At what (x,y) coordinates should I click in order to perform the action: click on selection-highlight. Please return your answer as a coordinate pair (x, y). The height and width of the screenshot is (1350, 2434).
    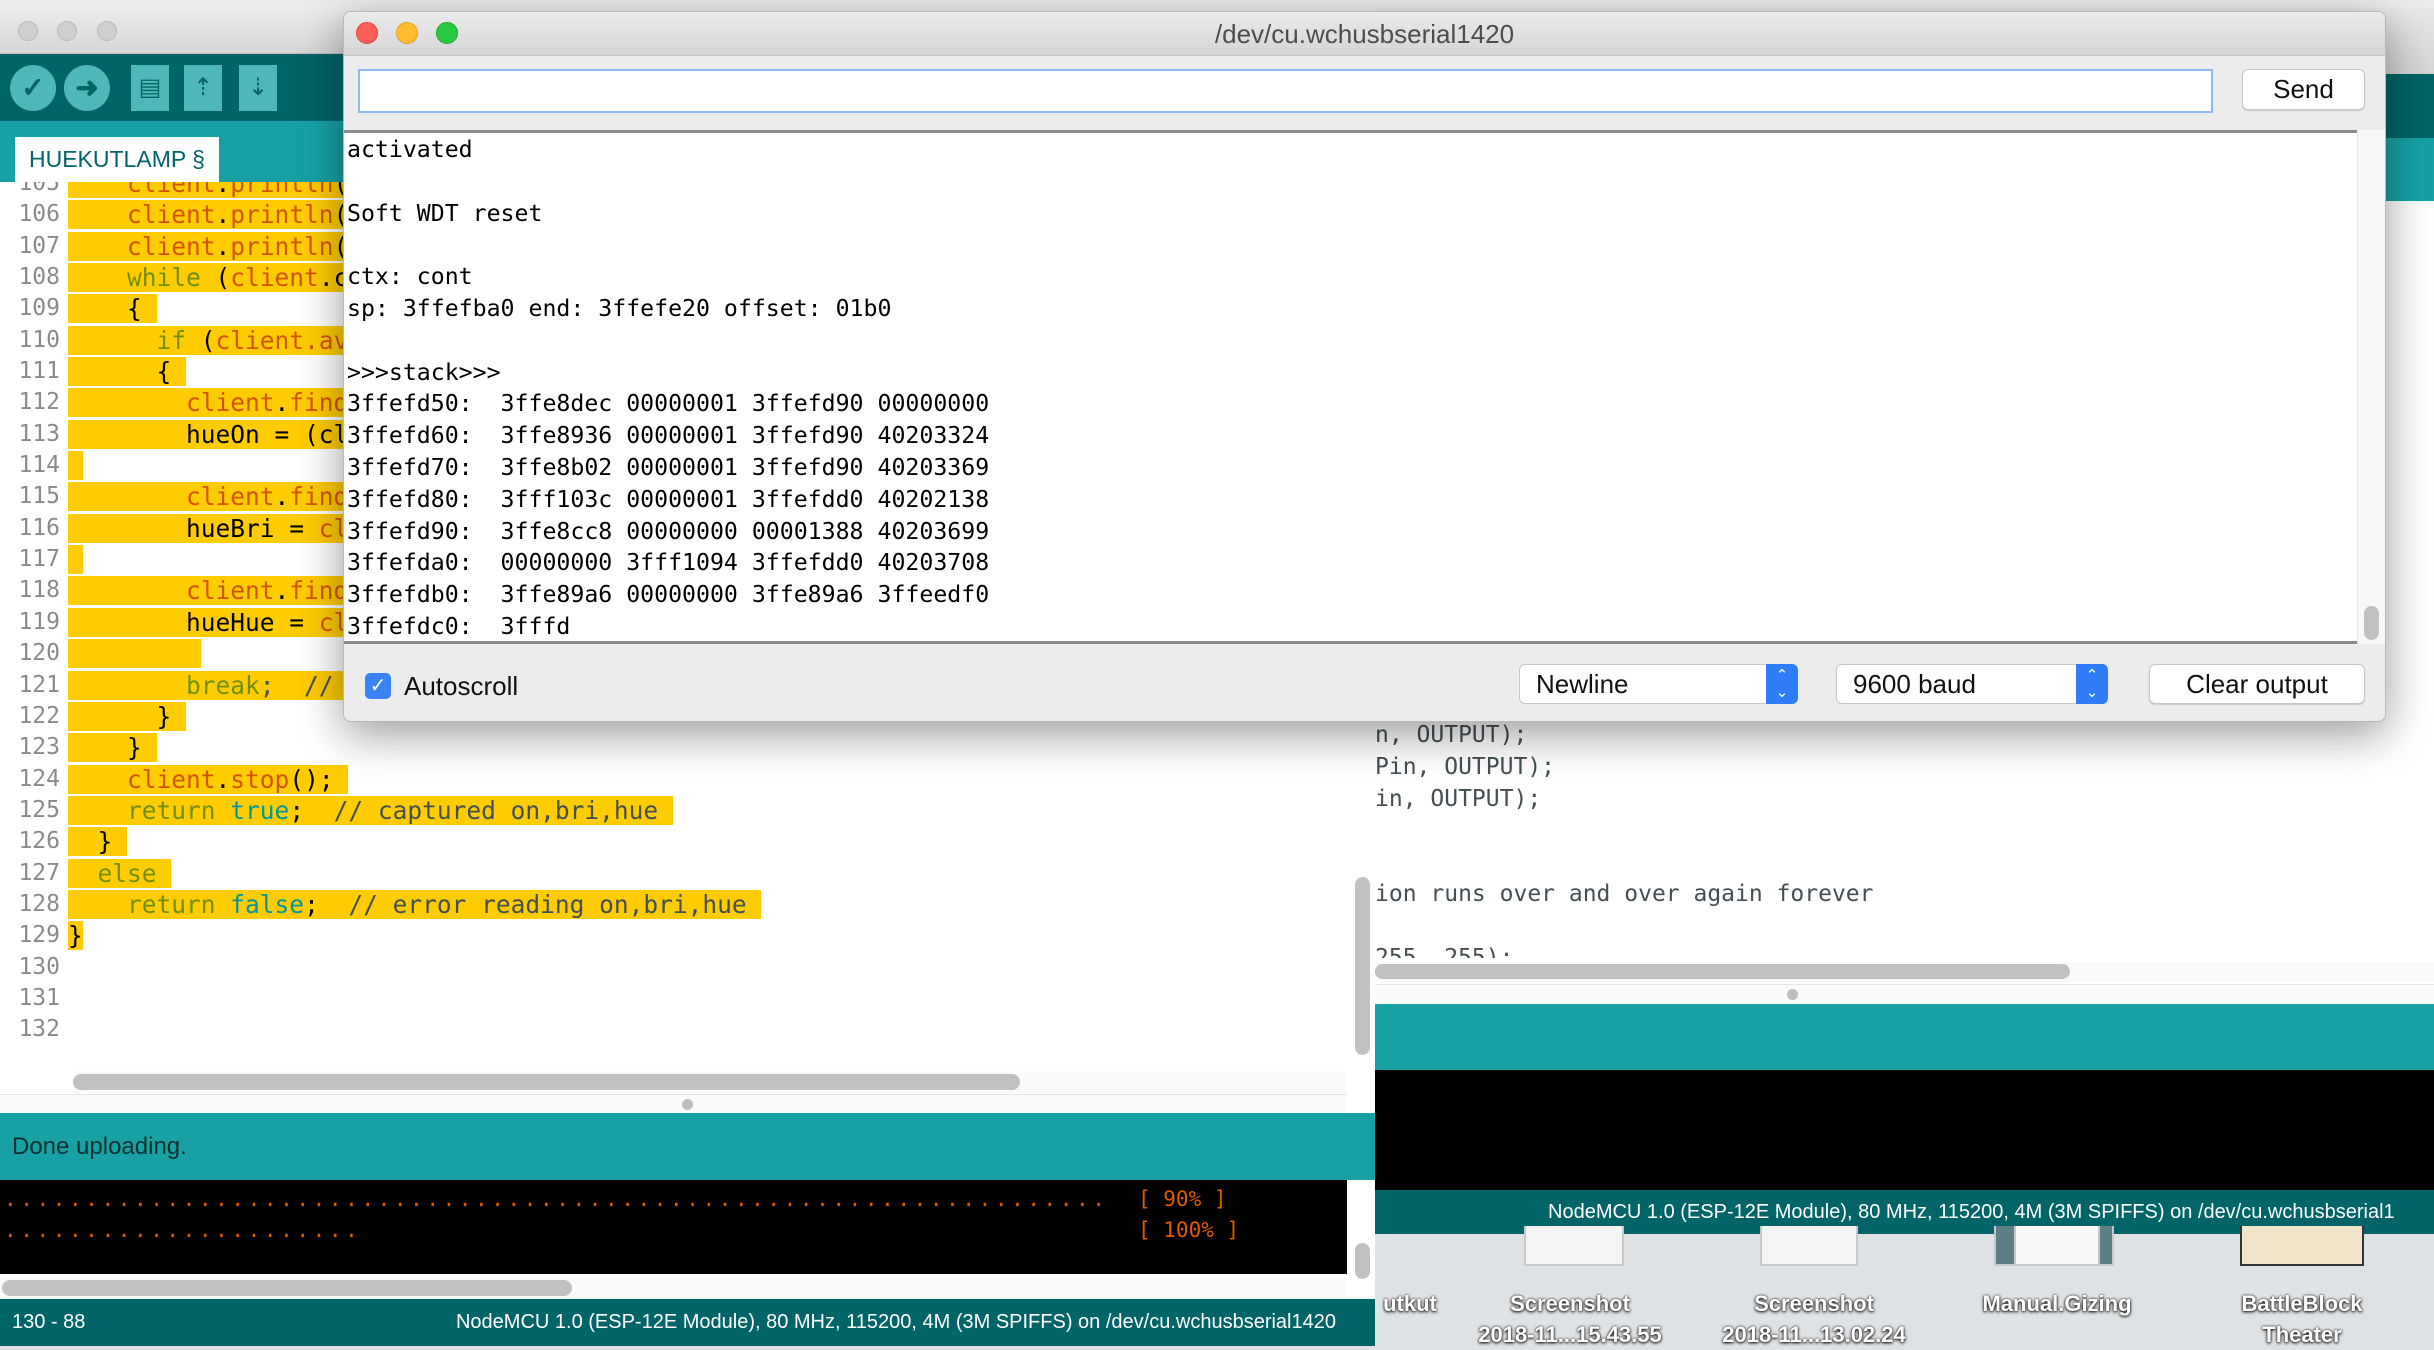
    Looking at the image, I should click on (134, 654).